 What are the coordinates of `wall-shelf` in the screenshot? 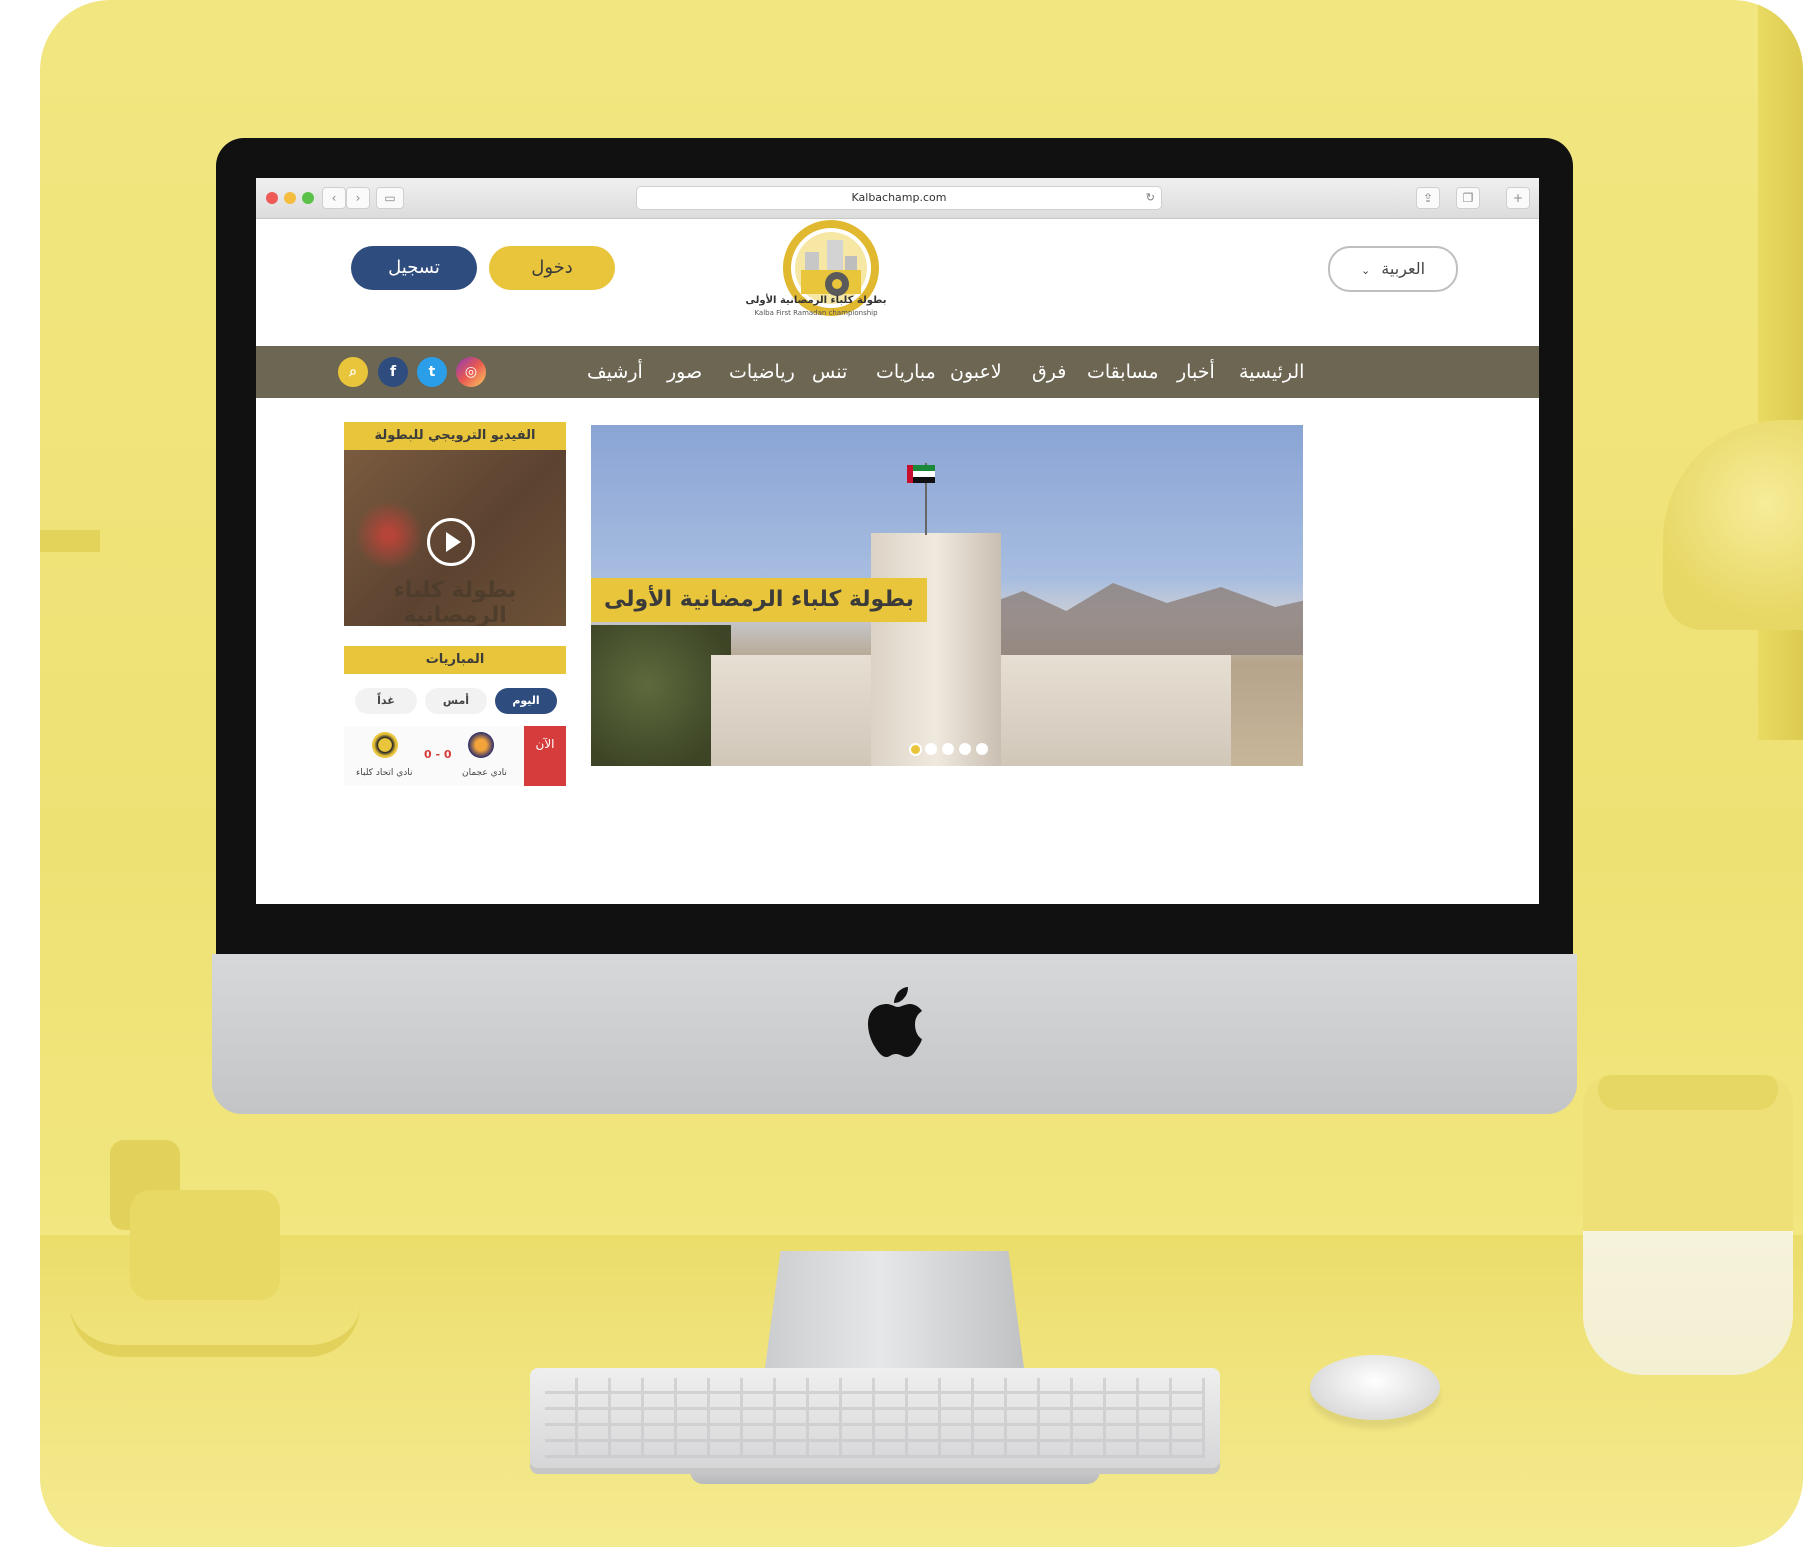 It's located at (70, 541).